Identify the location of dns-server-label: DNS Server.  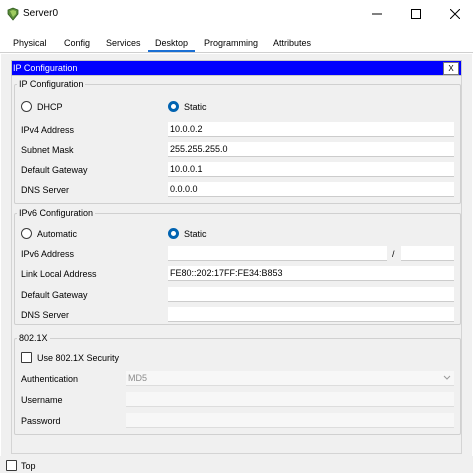
(45, 190).